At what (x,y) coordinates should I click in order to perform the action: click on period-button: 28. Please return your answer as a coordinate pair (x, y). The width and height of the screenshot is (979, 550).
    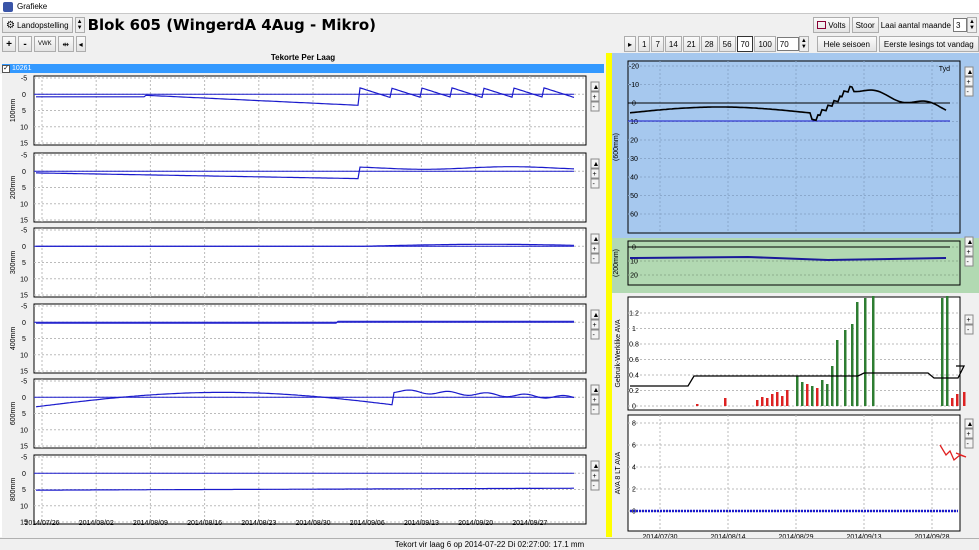
    Looking at the image, I should click on (709, 44).